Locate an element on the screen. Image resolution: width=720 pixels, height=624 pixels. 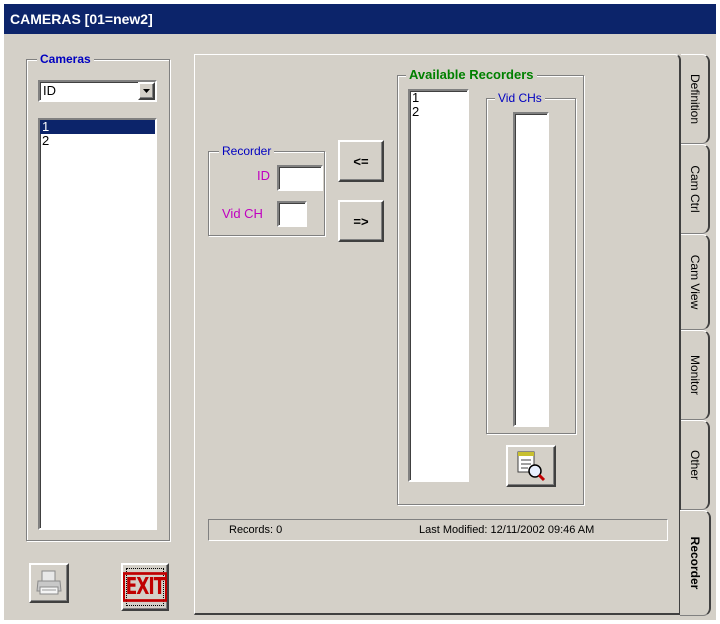
exit-button: EXIT is located at coordinates (145, 587).